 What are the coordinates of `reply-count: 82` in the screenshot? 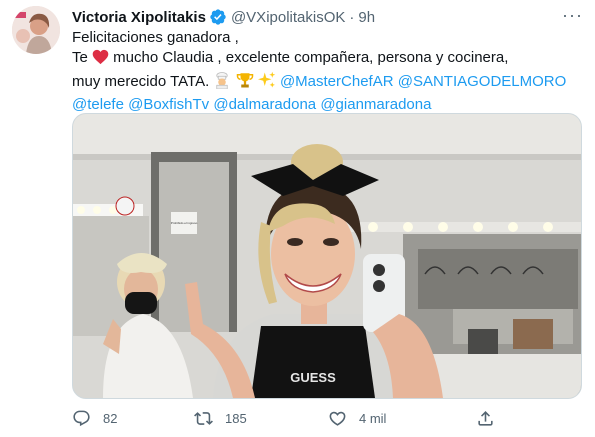 It's located at (110, 418).